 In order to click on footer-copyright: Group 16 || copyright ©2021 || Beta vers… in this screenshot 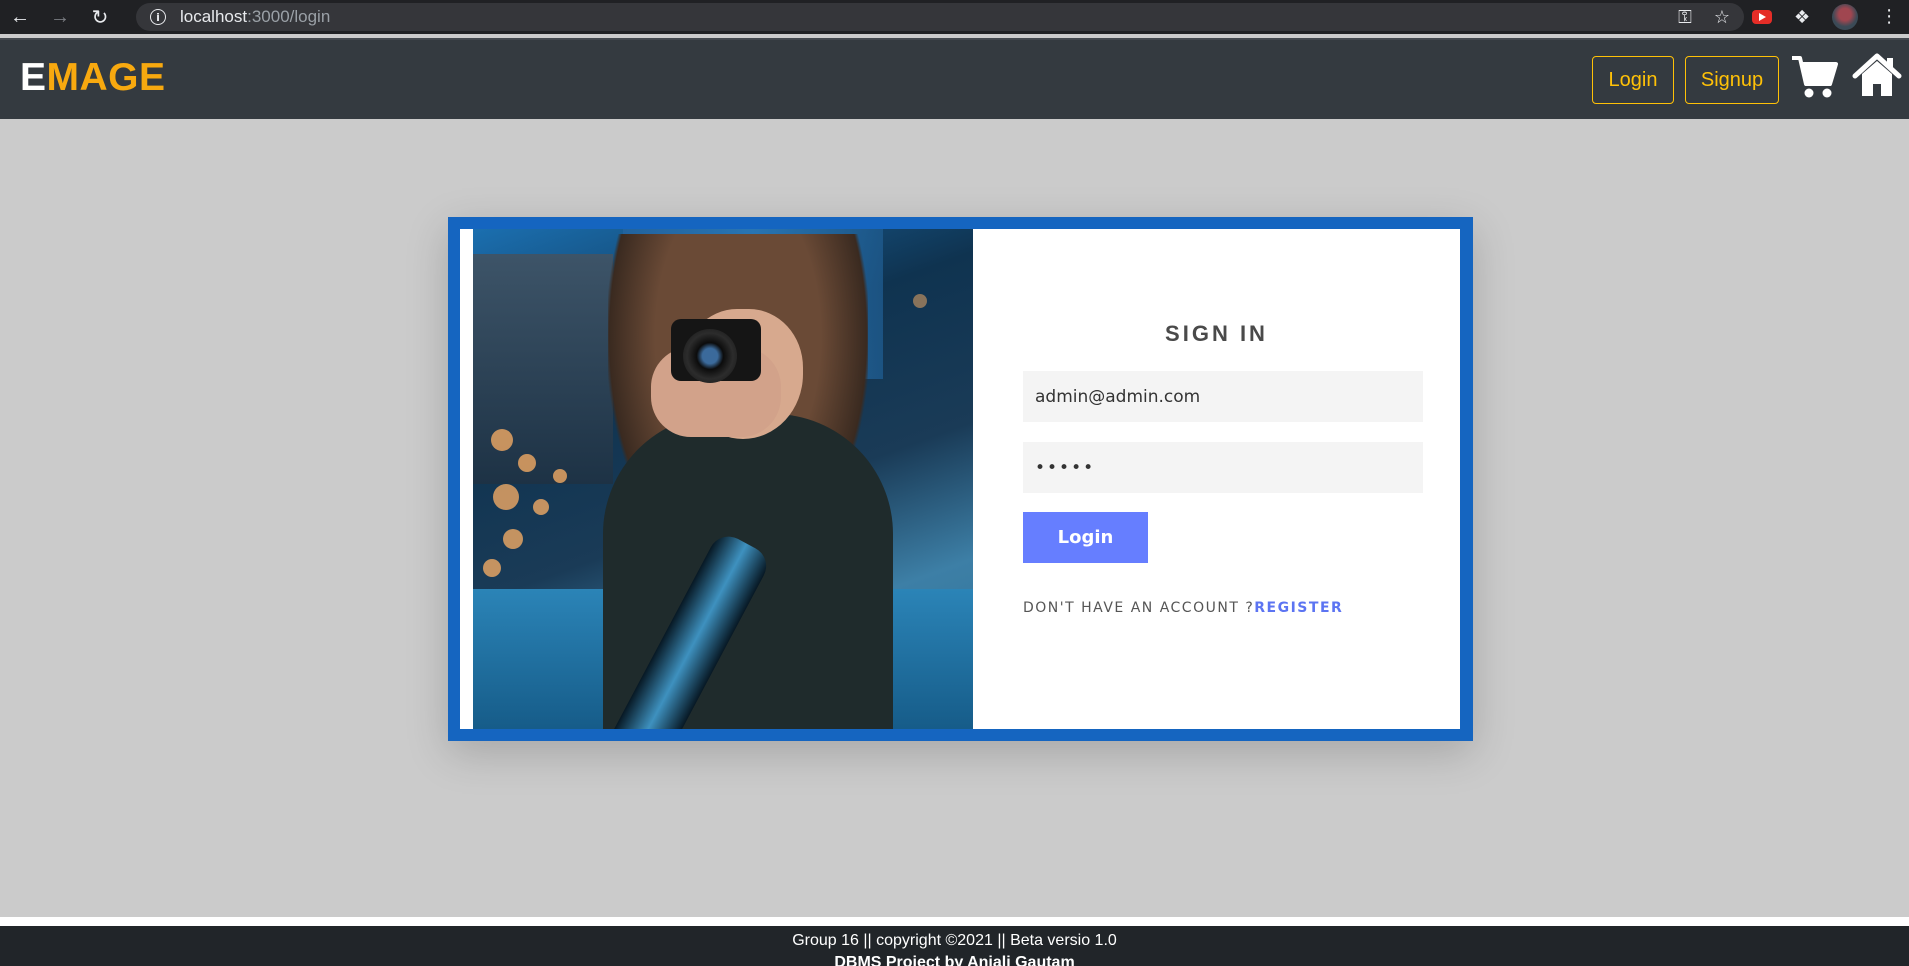, I will do `click(954, 940)`.